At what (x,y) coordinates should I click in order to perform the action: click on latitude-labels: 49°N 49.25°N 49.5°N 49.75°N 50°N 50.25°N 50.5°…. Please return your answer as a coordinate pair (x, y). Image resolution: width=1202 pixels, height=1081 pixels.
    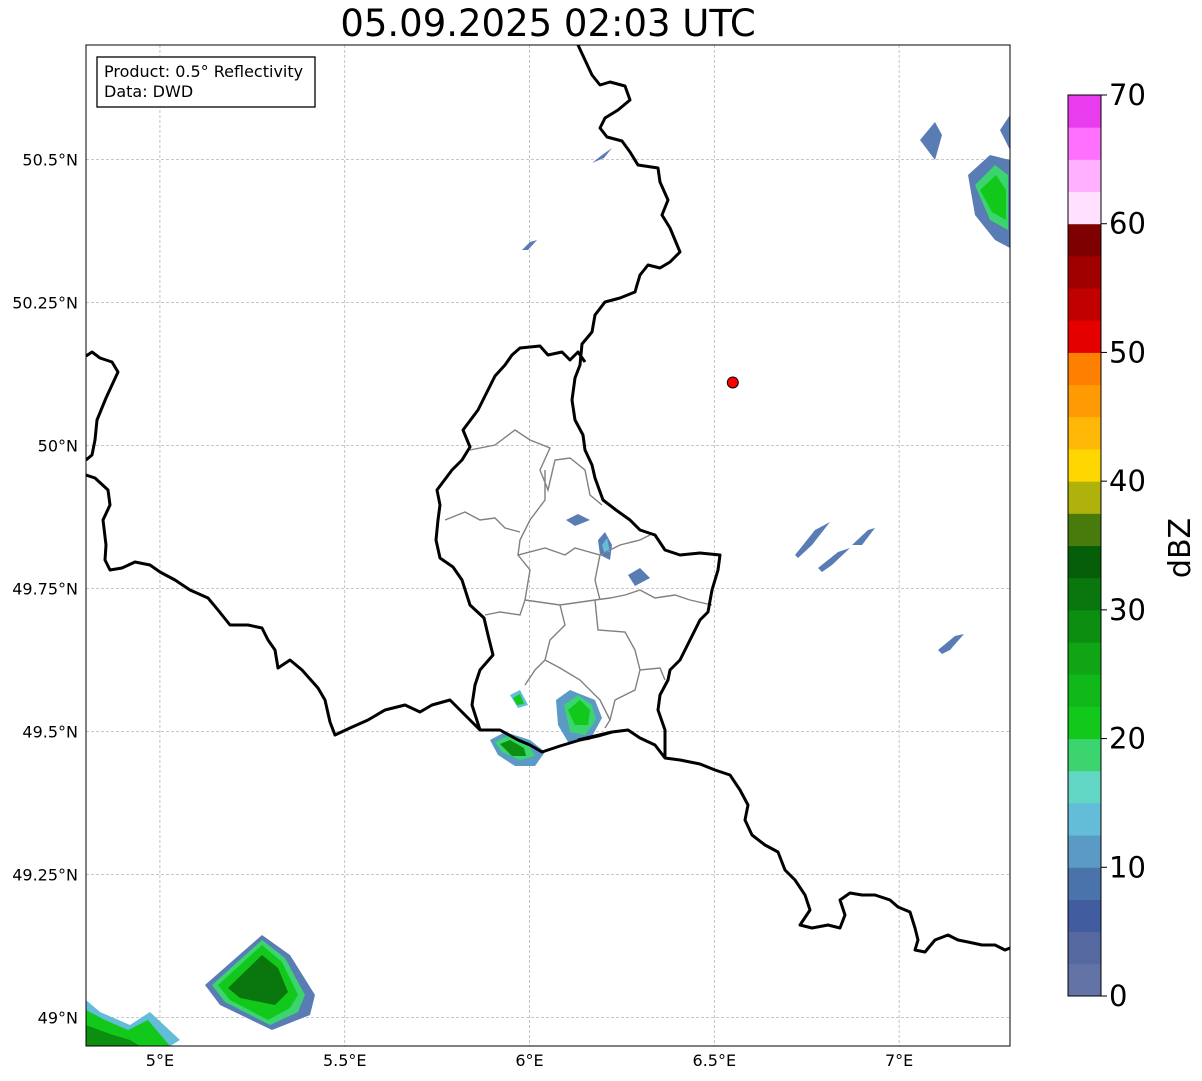
    Looking at the image, I should click on (45, 588).